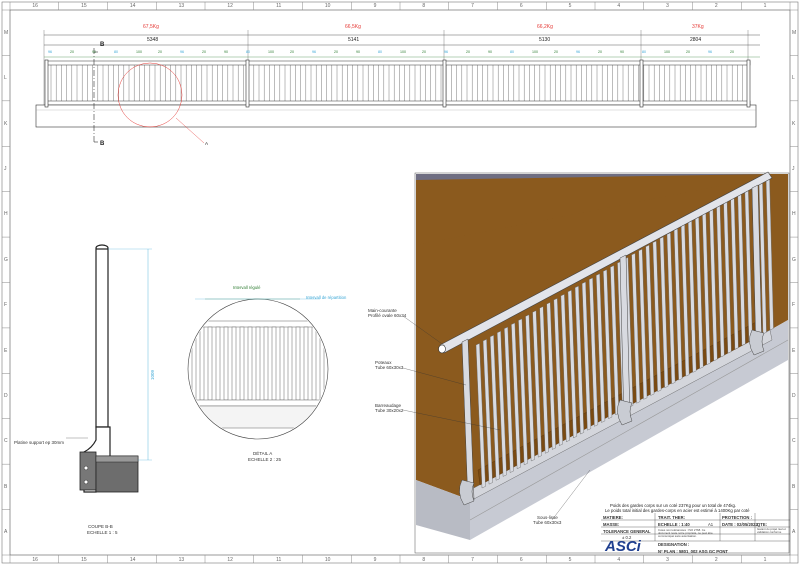 The image size is (800, 565). I want to click on bottom-rail-profile-label: Tube 60x30x3, so click(547, 522).